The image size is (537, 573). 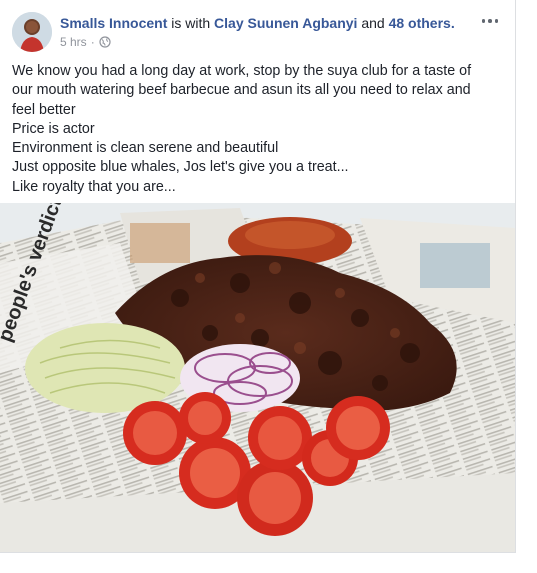 I want to click on and-text: and, so click(x=373, y=23).